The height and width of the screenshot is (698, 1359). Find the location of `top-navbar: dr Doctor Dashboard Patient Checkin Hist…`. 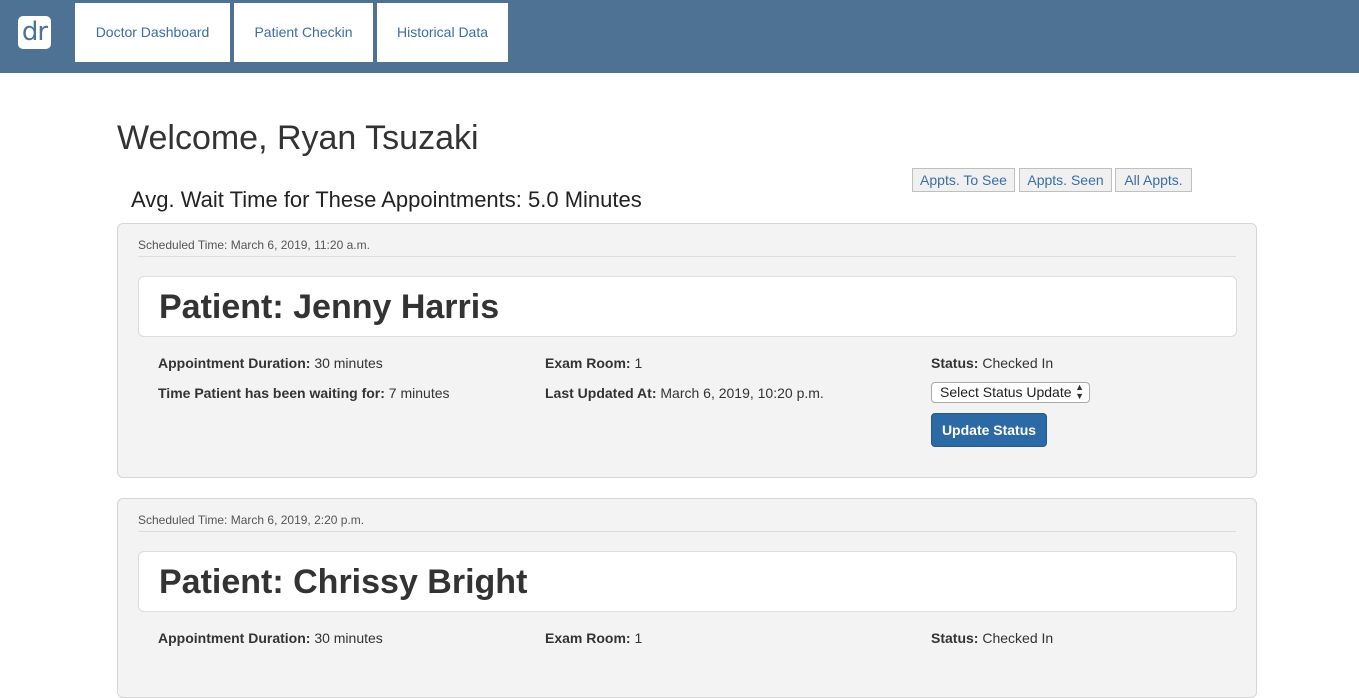

top-navbar: dr Doctor Dashboard Patient Checkin Hist… is located at coordinates (679, 36).